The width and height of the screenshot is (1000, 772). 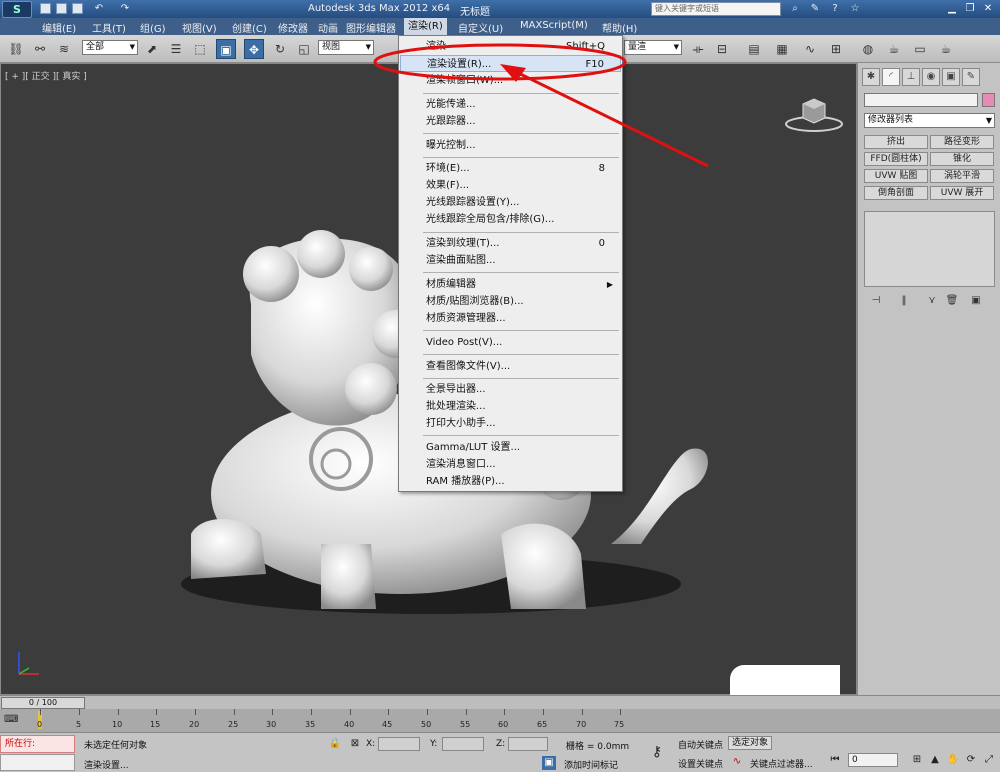 What do you see at coordinates (970, 8) in the screenshot?
I see `maximize-button: ❐` at bounding box center [970, 8].